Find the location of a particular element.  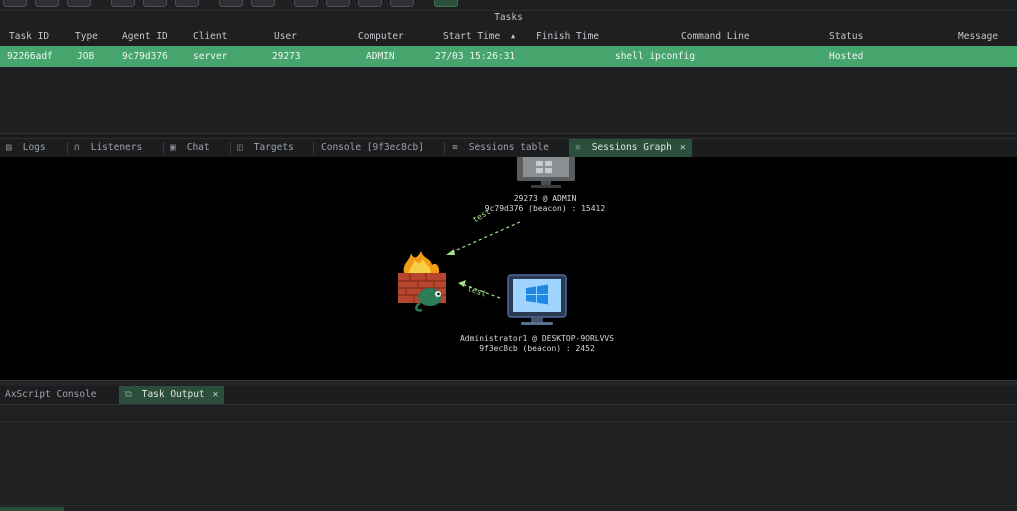

tab-label: Sessions table is located at coordinates (508, 147).